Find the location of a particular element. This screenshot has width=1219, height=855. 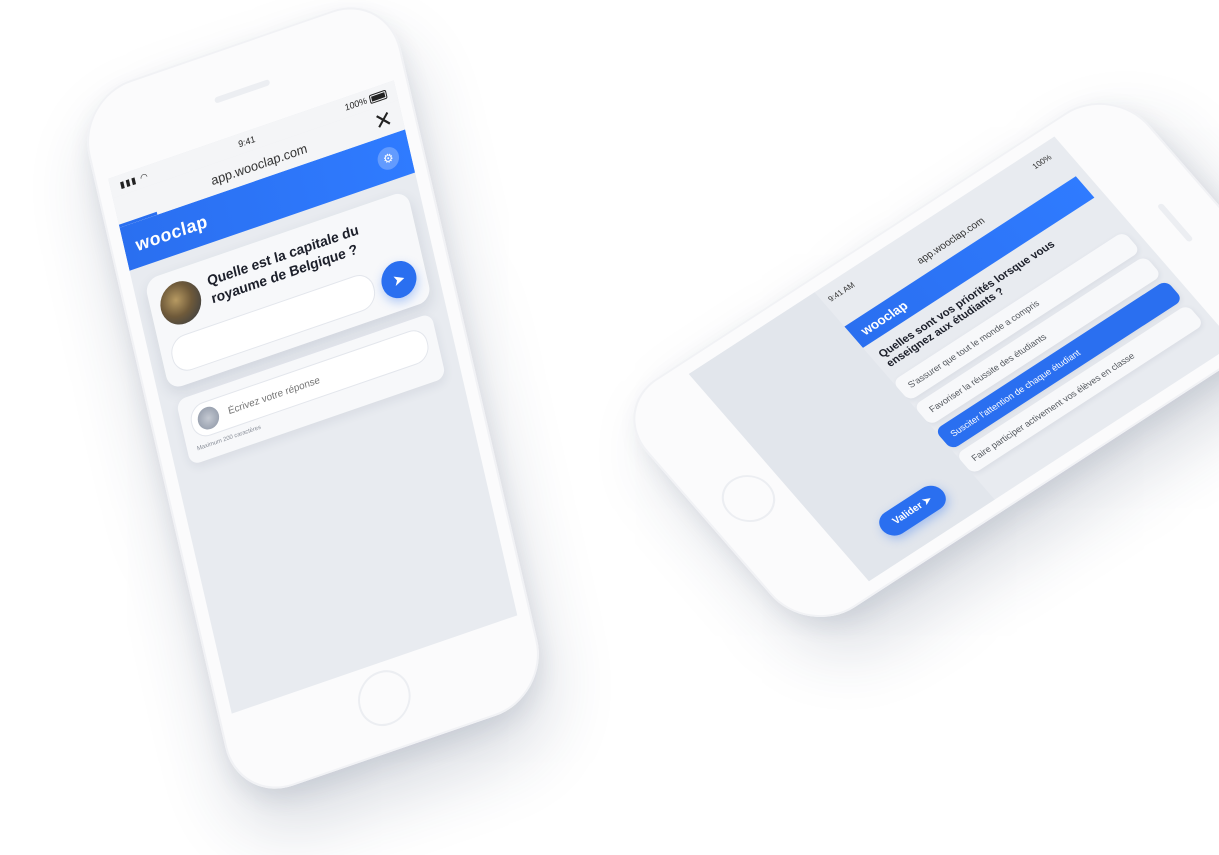

validate-label: Valider is located at coordinates (908, 513).